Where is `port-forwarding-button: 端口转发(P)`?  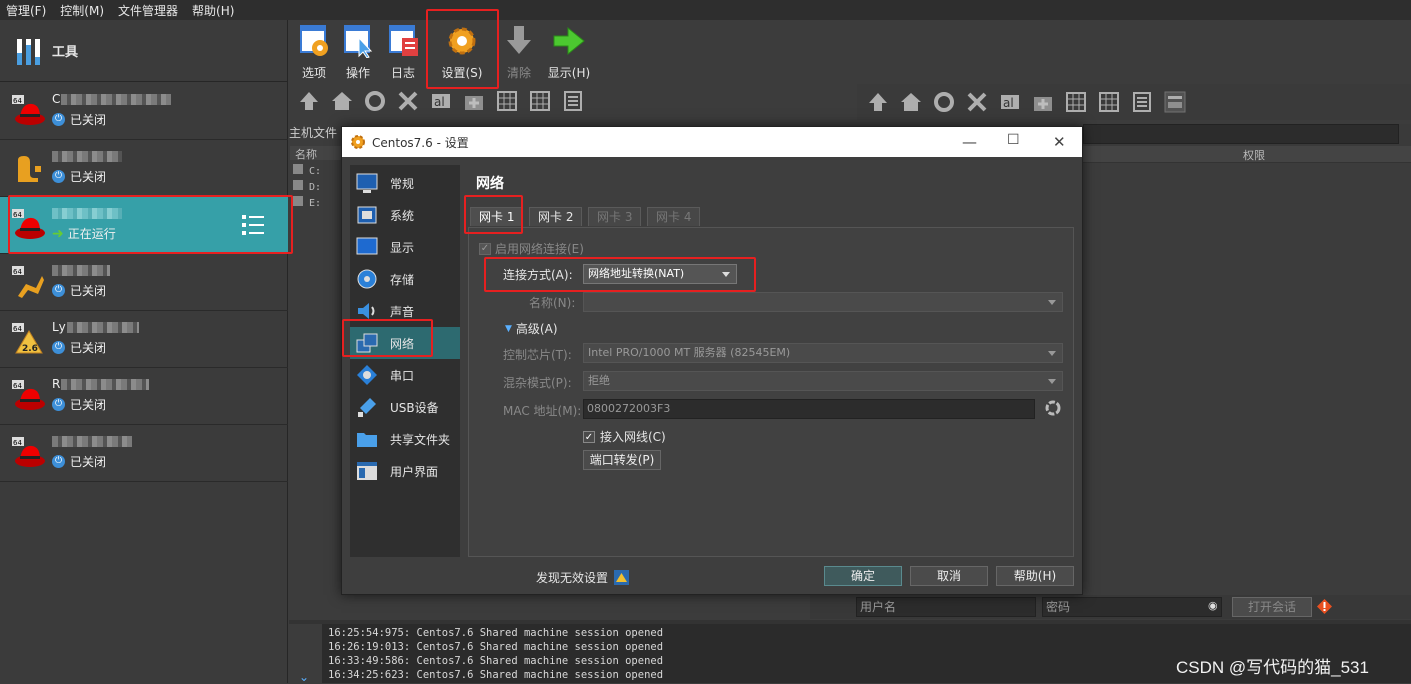
port-forwarding-button: 端口转发(P) is located at coordinates (622, 460).